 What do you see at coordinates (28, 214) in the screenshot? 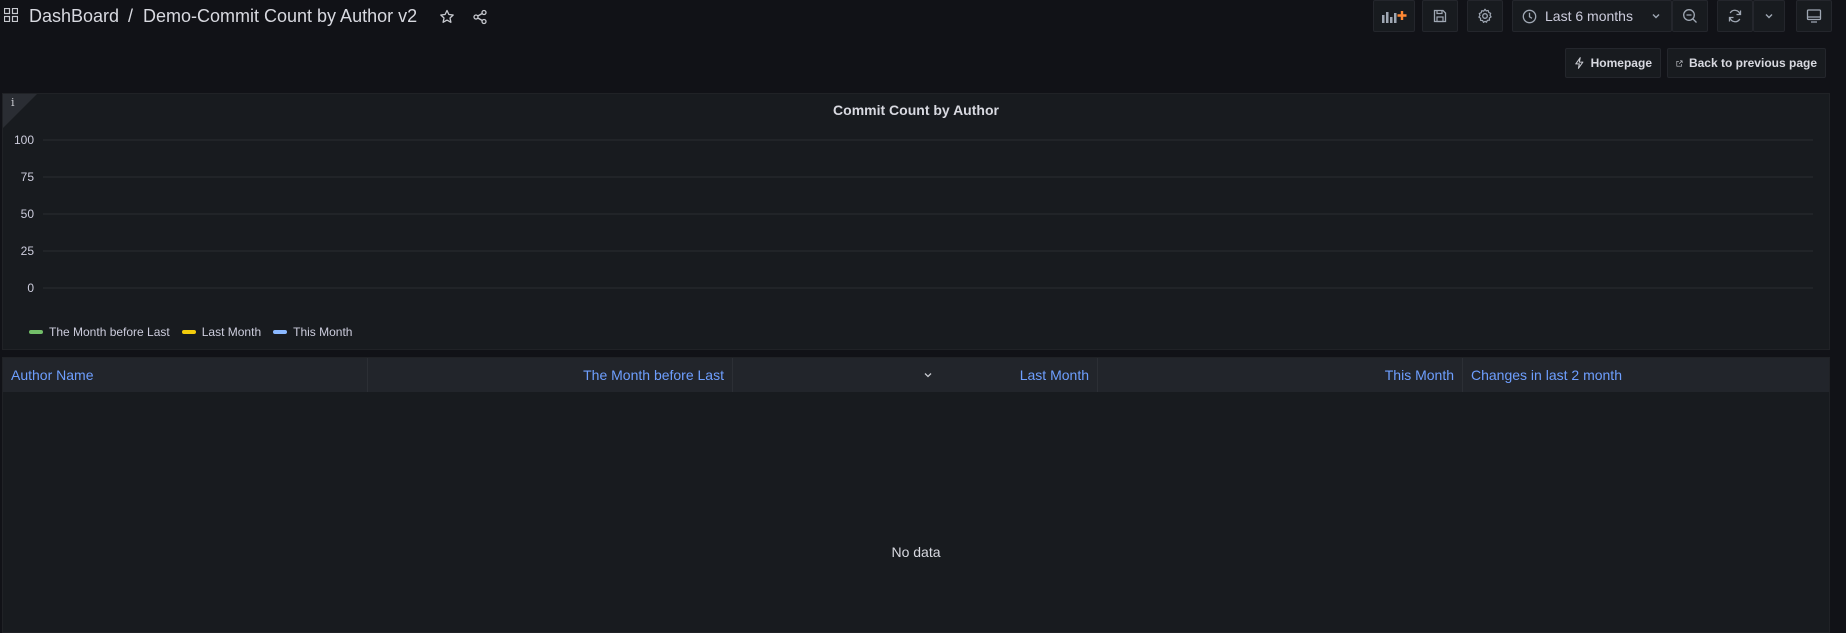
I see `y-tick-label: 50` at bounding box center [28, 214].